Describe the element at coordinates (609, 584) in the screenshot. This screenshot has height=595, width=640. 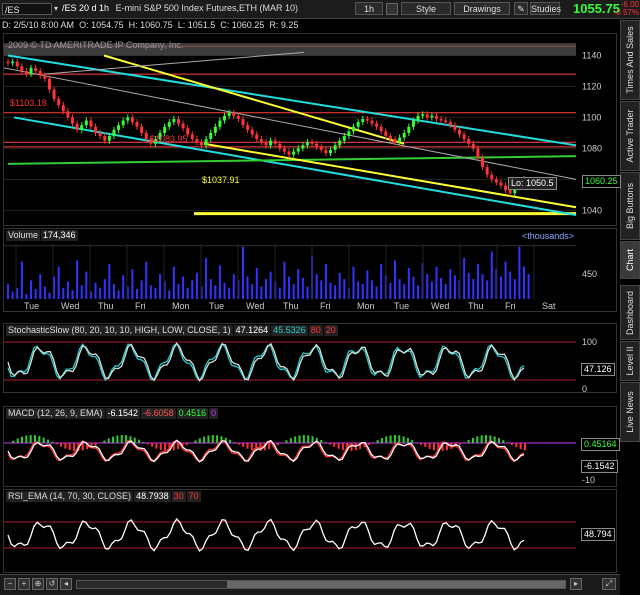
I see `expand-icon: ⤢` at that location.